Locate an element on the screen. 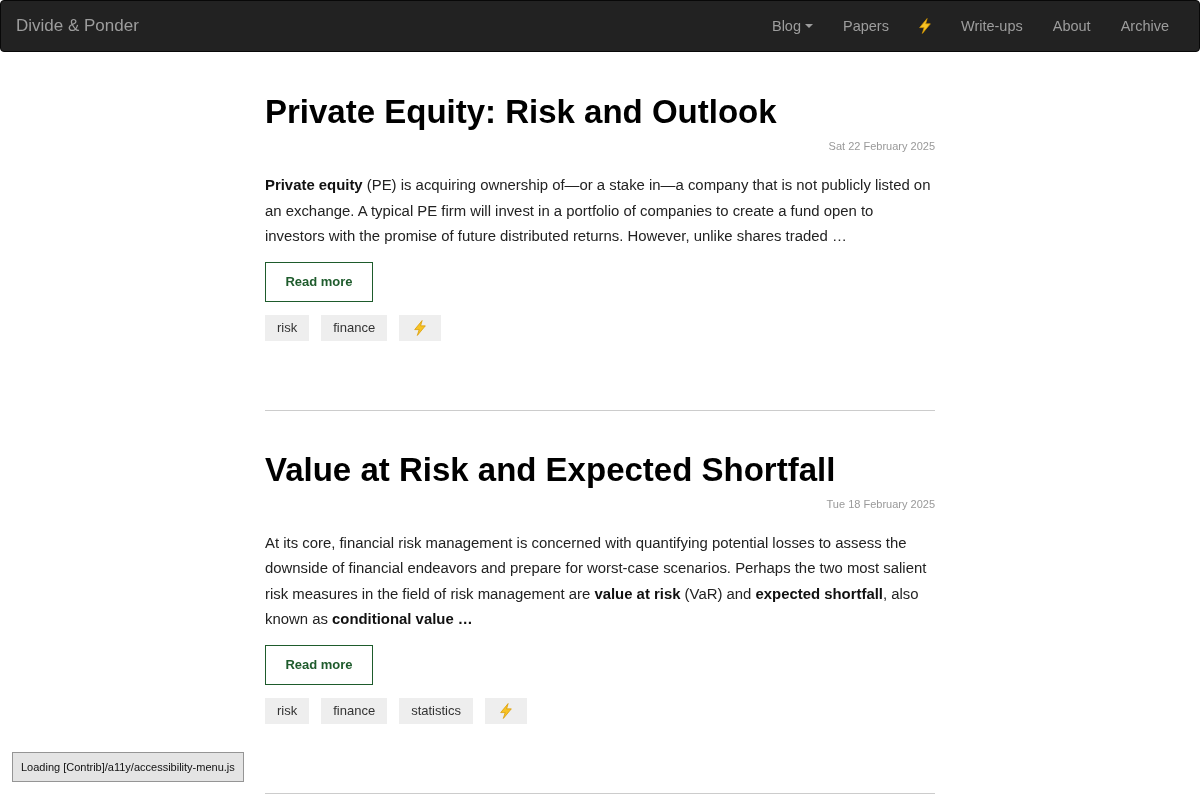 The width and height of the screenshot is (1200, 800). tag-link: statistics is located at coordinates (436, 710).